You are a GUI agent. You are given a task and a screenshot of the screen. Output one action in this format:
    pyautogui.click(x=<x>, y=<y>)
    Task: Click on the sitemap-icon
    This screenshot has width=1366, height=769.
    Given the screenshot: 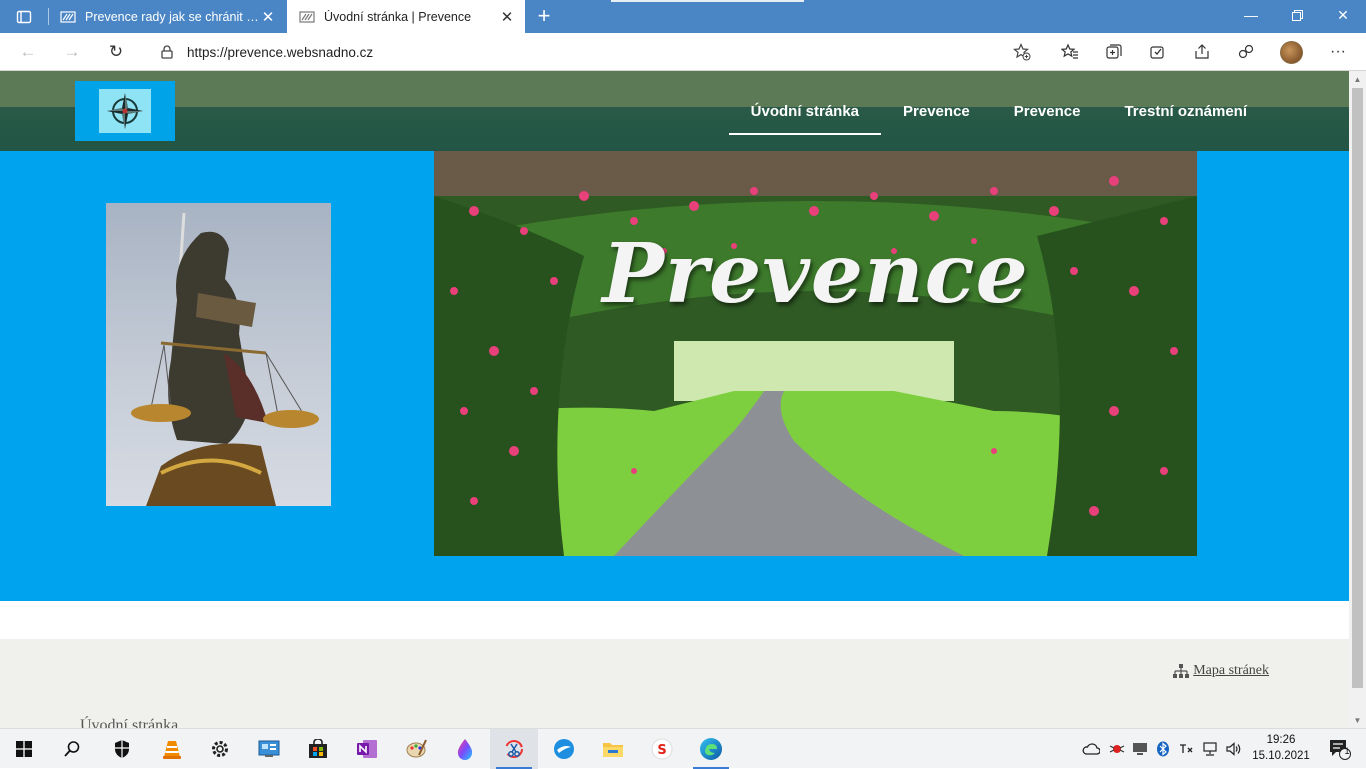 What is the action you would take?
    pyautogui.click(x=1181, y=671)
    